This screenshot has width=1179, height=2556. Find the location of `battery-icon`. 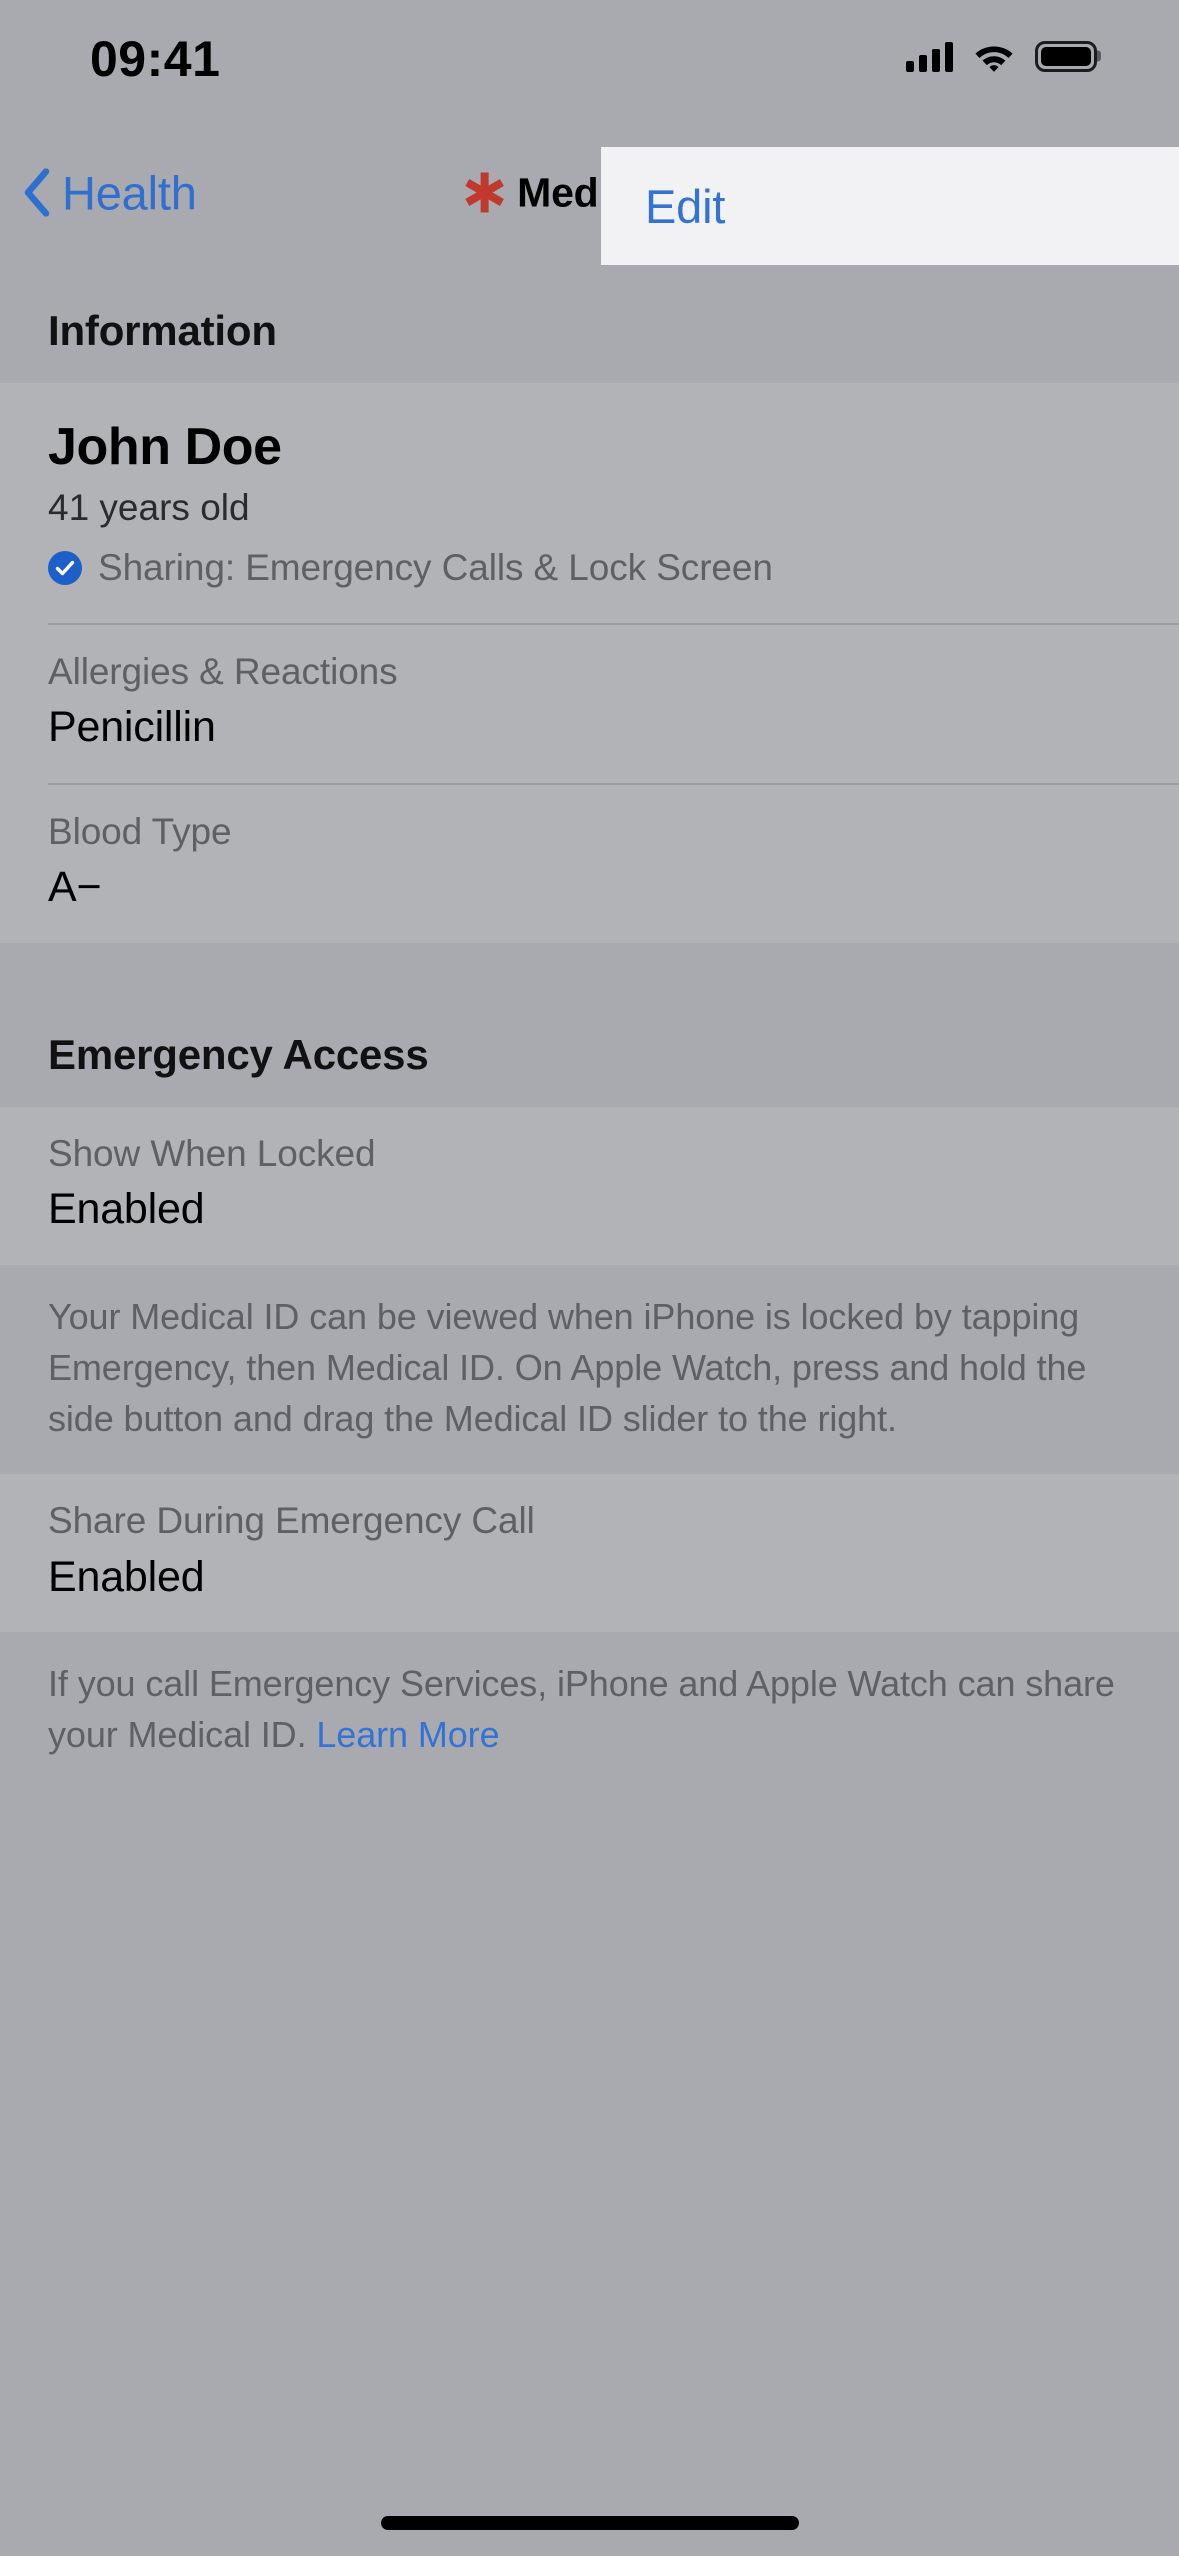

battery-icon is located at coordinates (1066, 56).